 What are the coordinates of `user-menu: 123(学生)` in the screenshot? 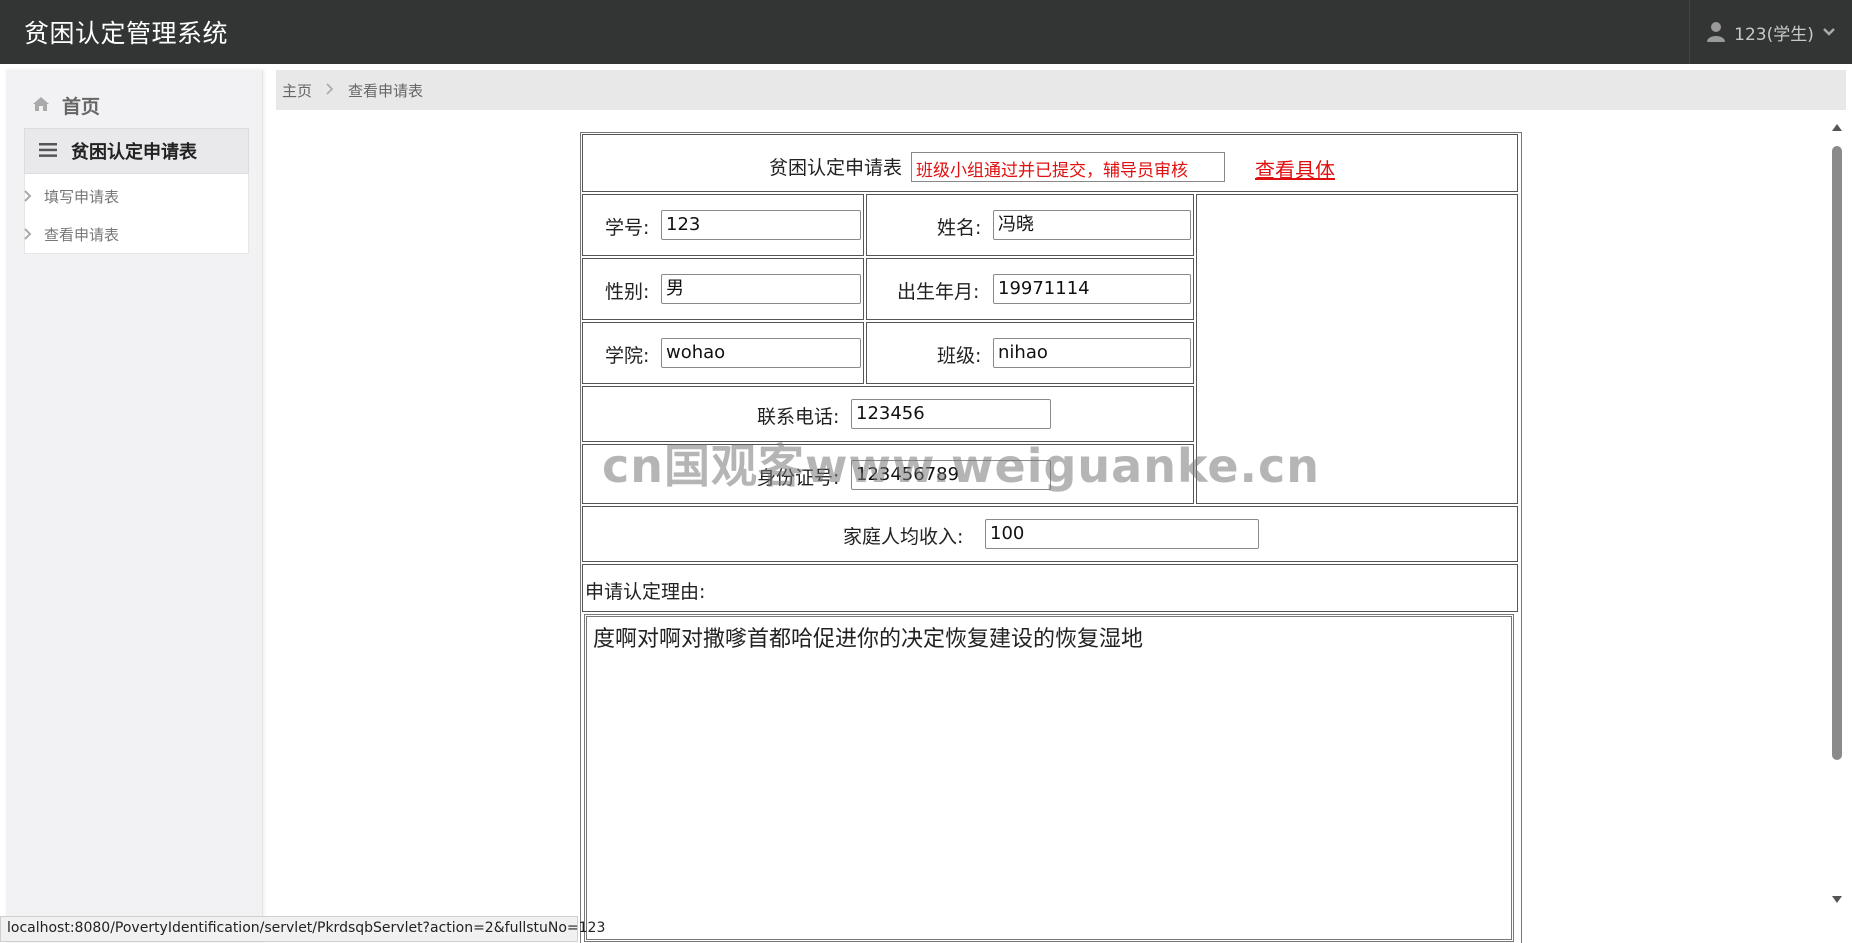 It's located at (1770, 32).